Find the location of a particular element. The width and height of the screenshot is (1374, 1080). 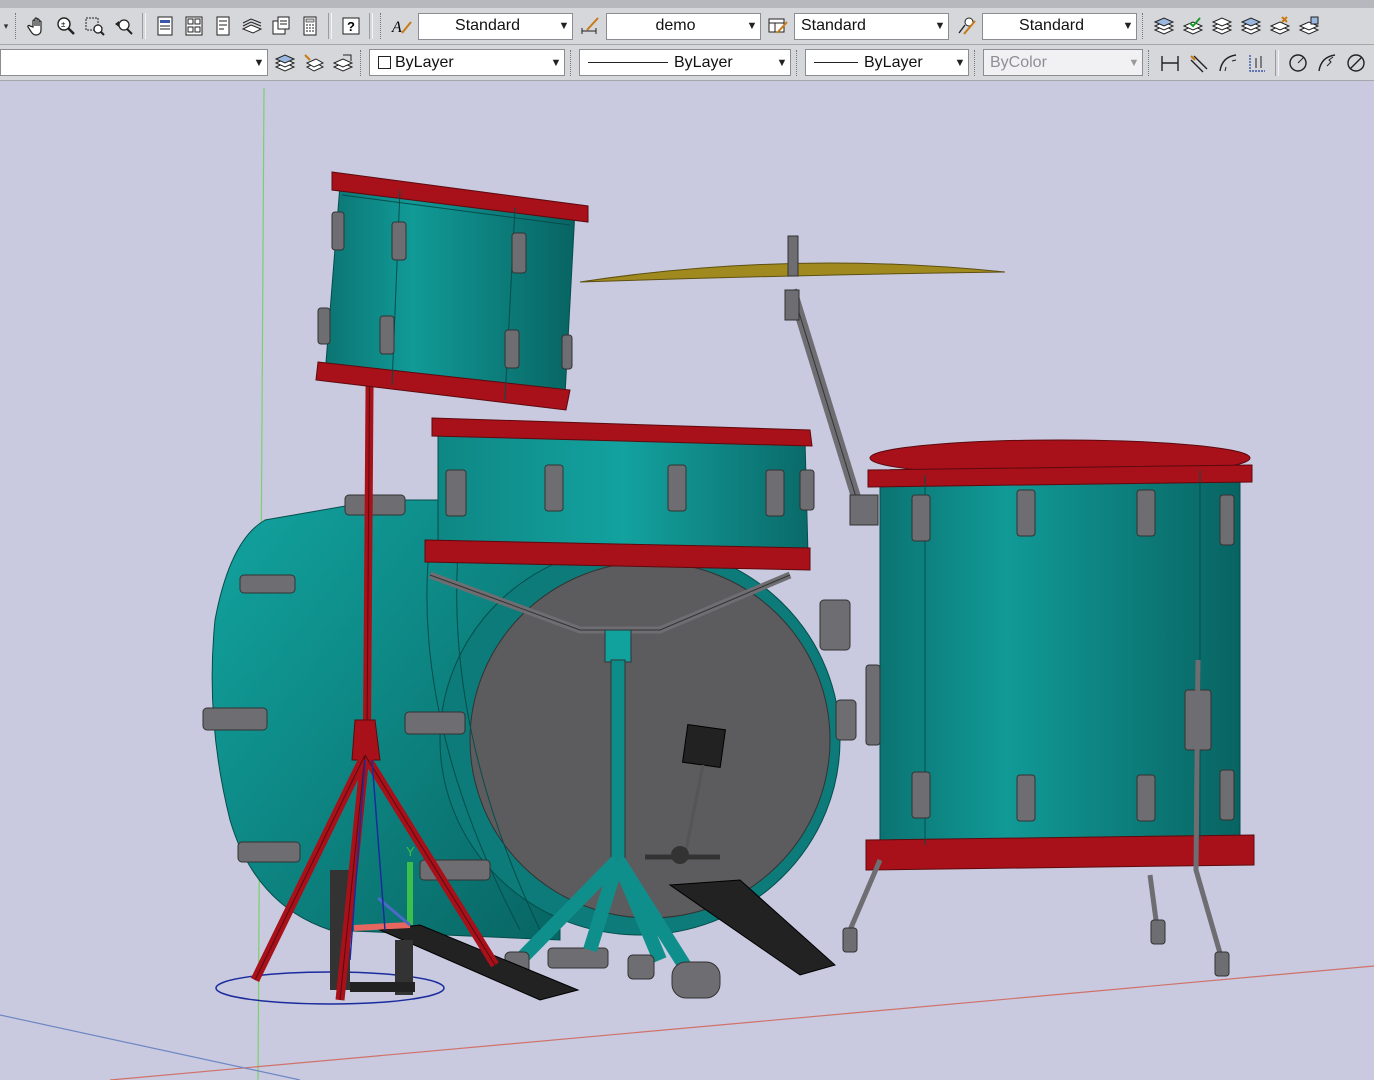

lineweight-dropdown: ByLayer ▼ is located at coordinates (887, 62).